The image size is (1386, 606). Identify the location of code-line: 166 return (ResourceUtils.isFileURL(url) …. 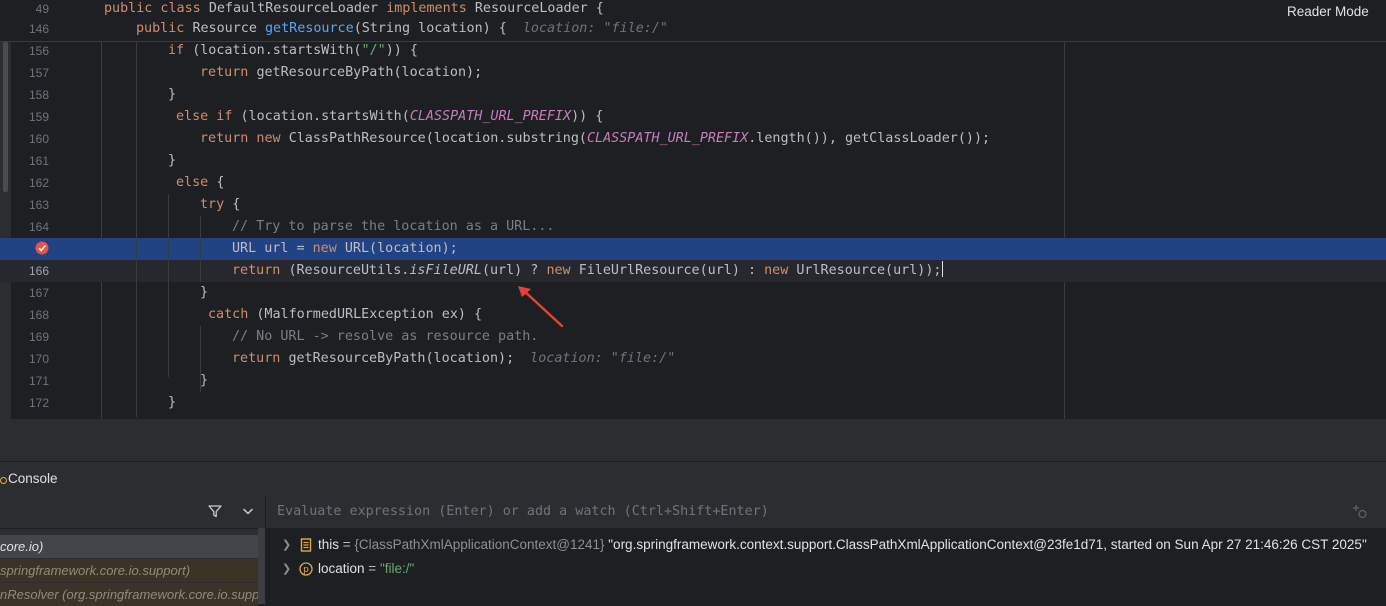
(693, 271).